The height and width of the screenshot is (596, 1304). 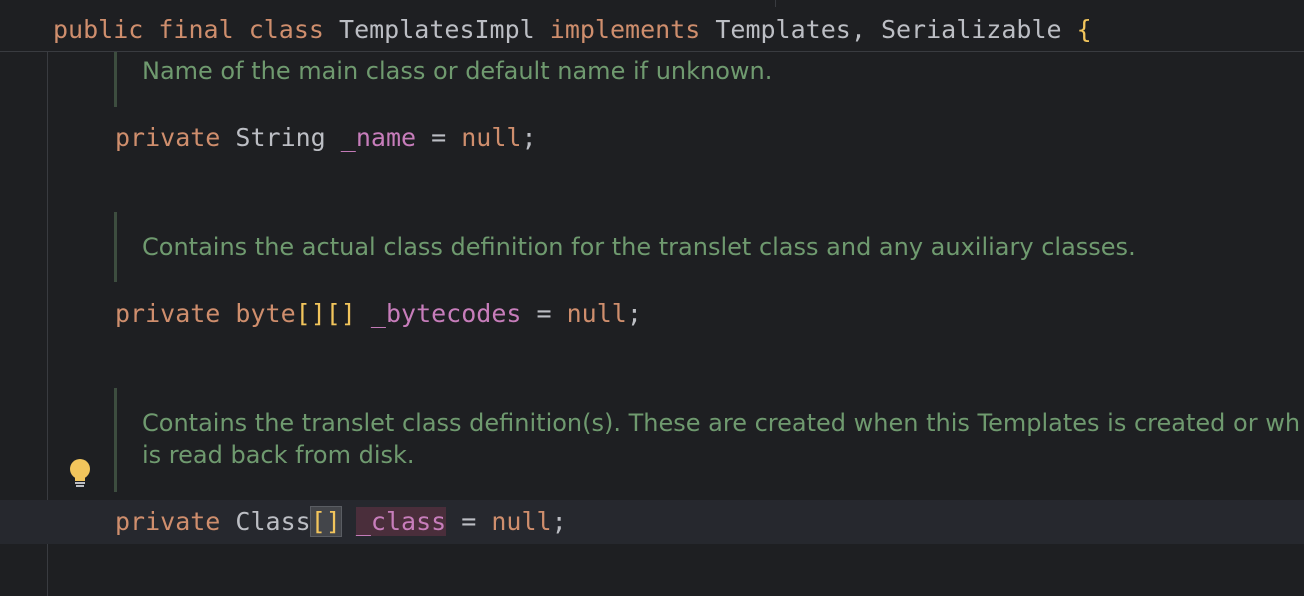 I want to click on lightbulb-icon, so click(x=80, y=473).